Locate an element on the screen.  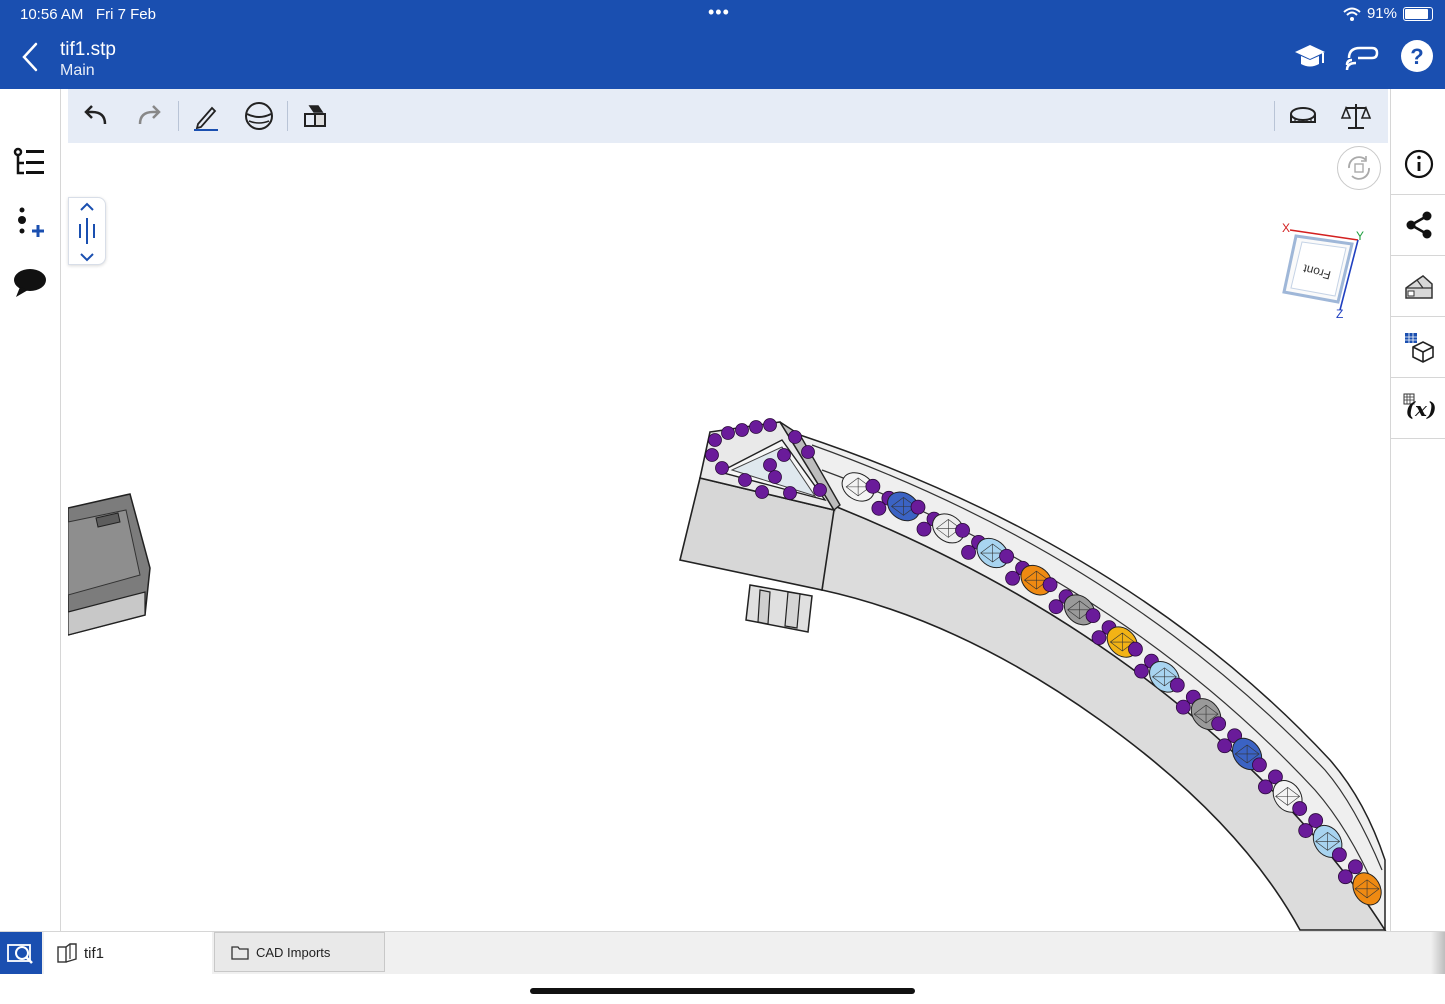
tab-part-studio: tif1 is located at coordinates (128, 953).